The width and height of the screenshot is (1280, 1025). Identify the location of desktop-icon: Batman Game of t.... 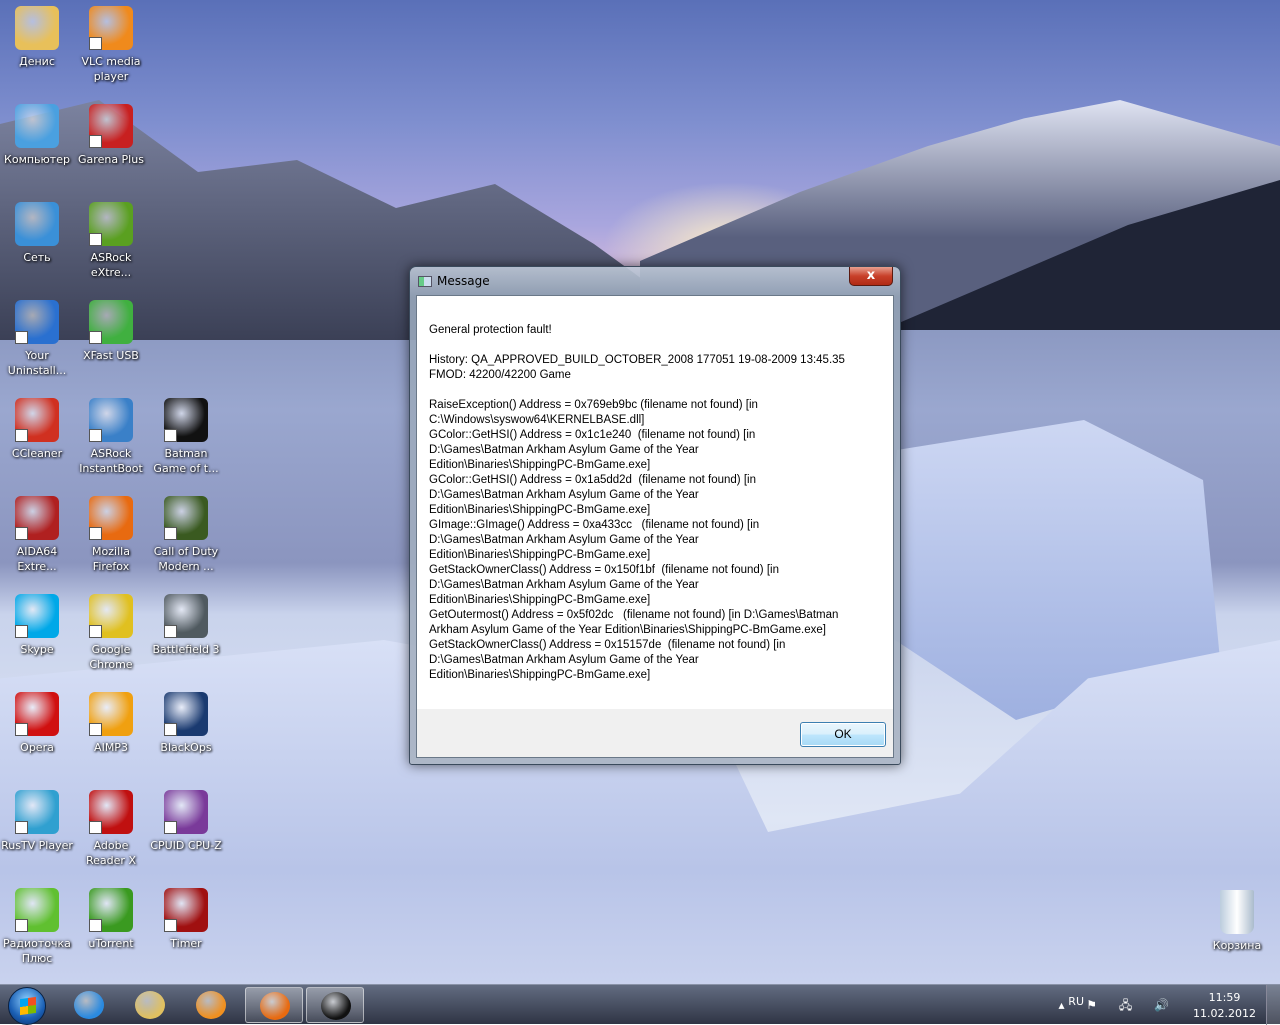
(186, 435).